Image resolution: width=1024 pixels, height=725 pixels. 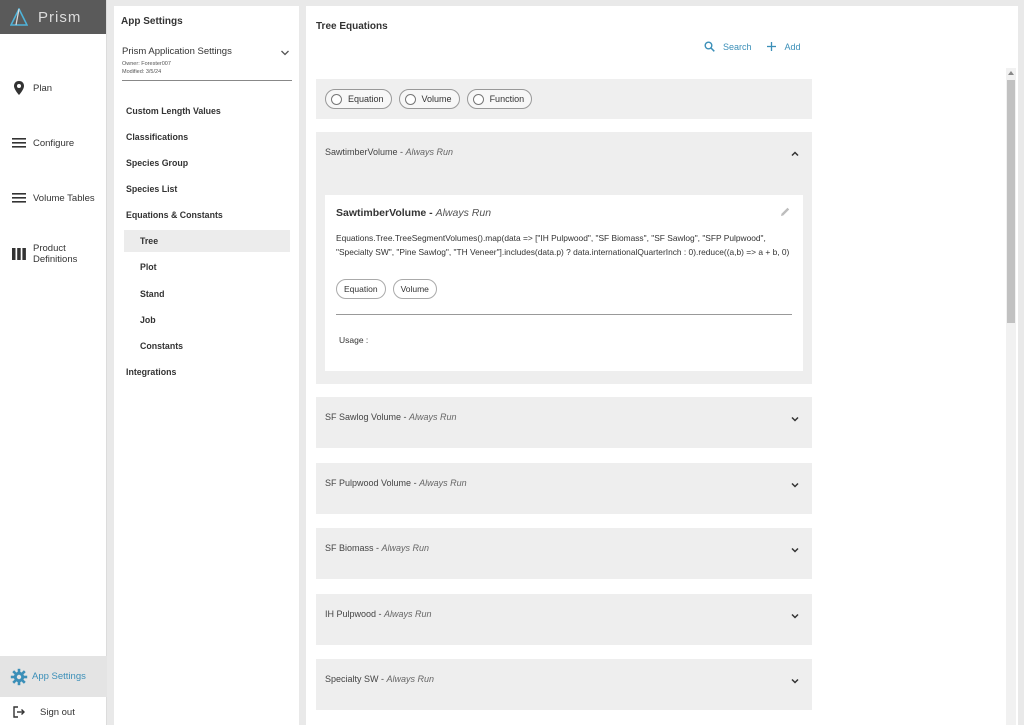 What do you see at coordinates (207, 267) in the screenshot?
I see `menu-plot: Plot` at bounding box center [207, 267].